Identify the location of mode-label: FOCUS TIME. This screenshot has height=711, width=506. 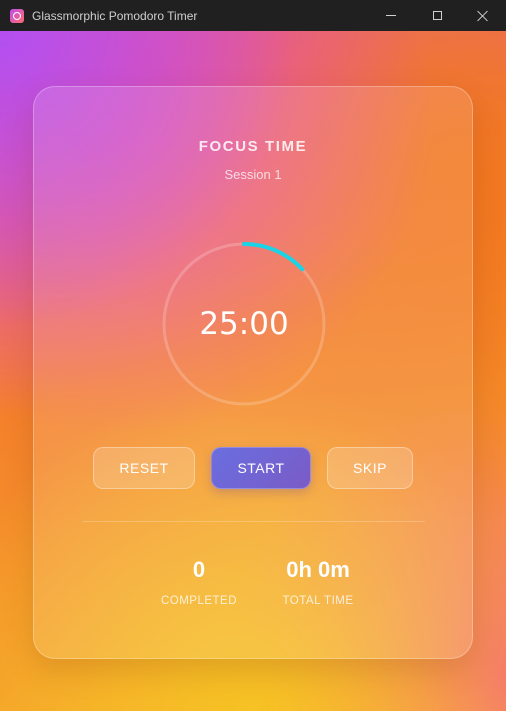
(253, 146).